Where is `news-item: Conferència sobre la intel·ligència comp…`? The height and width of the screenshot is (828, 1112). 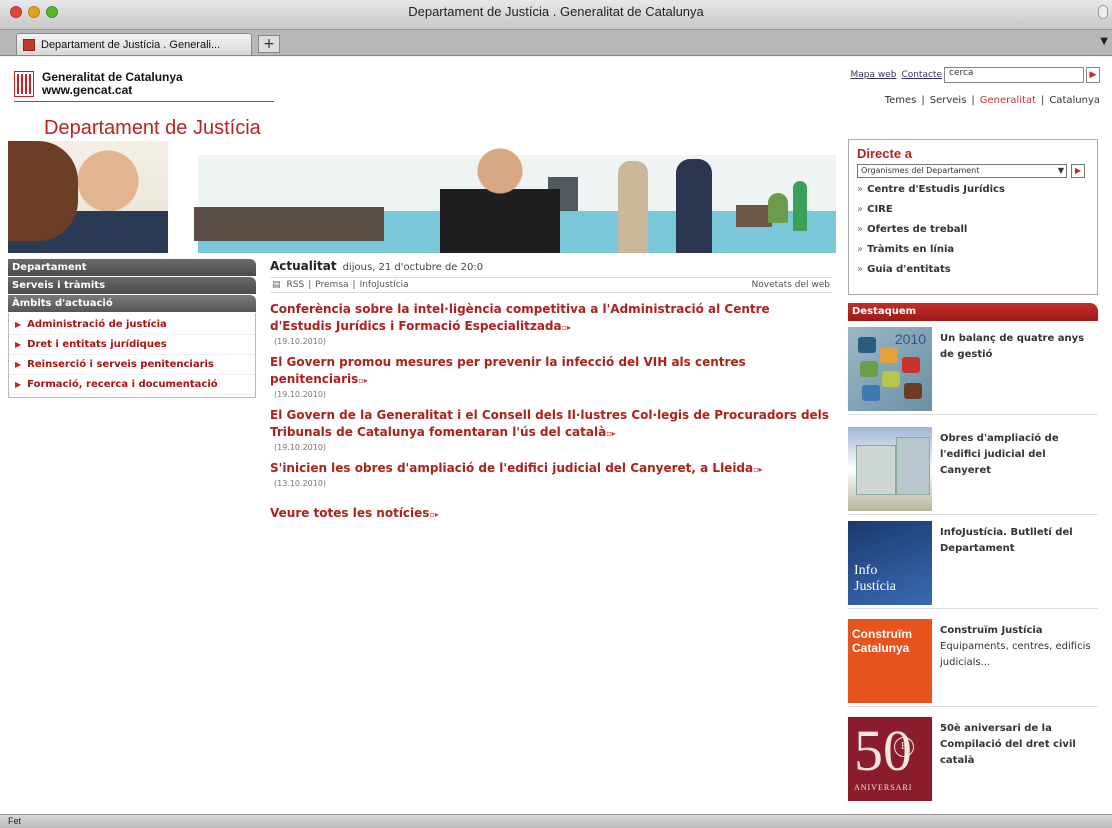
news-item: Conferència sobre la intel·ligència comp… is located at coordinates (551, 323).